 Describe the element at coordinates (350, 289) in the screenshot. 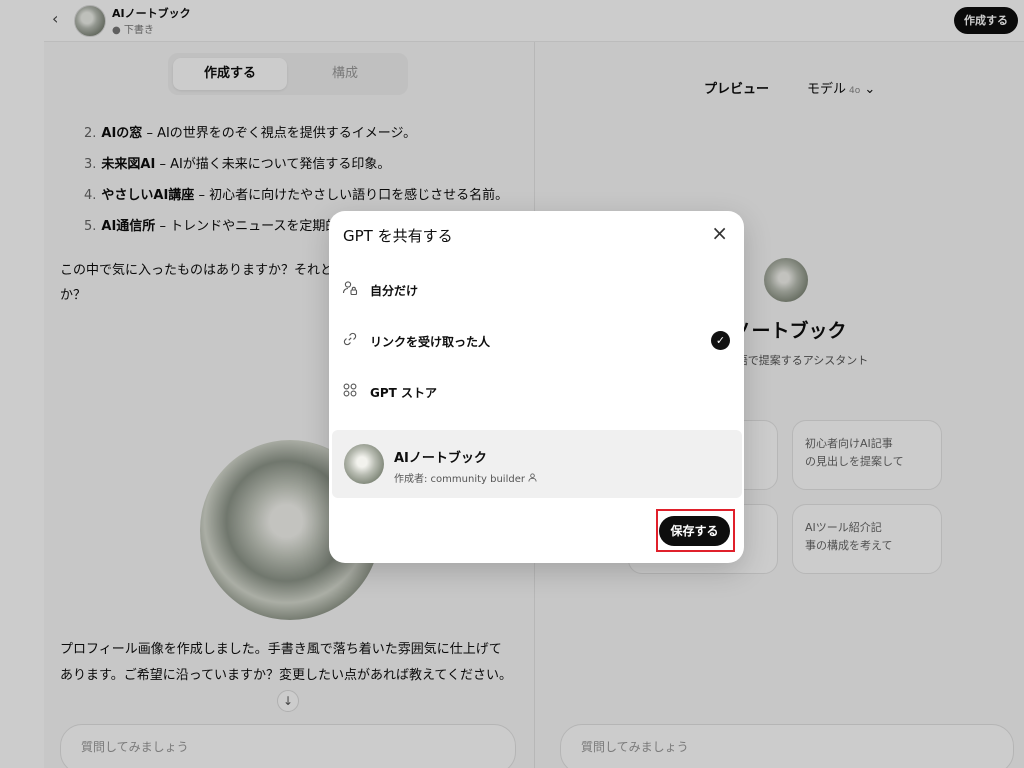

I see `person-lock-icon` at that location.